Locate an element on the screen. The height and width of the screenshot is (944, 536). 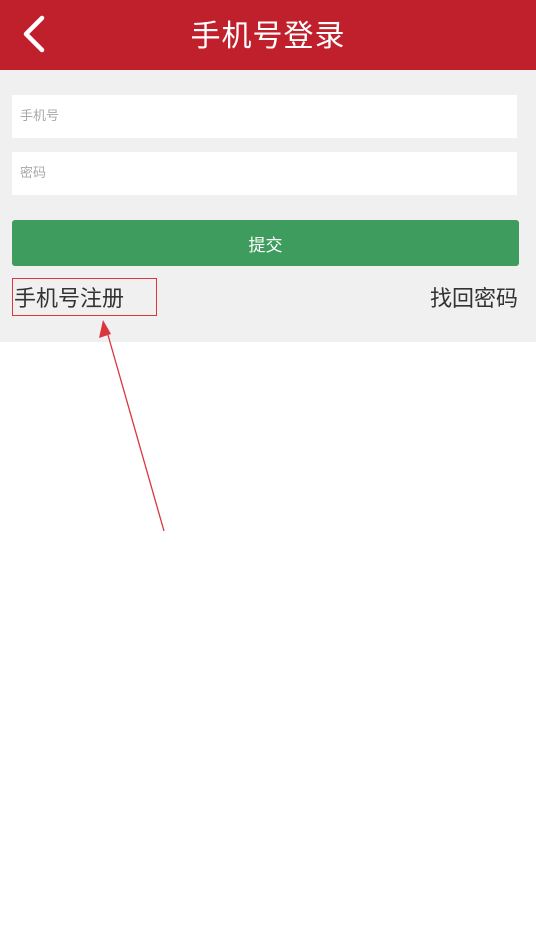
phone-input is located at coordinates (264, 116).